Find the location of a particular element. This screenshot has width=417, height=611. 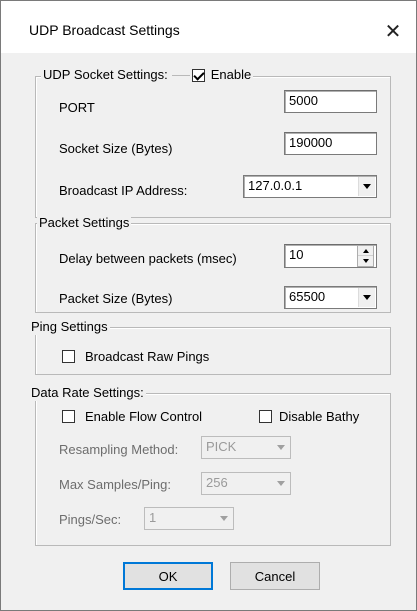

ok-button: OK is located at coordinates (168, 576).